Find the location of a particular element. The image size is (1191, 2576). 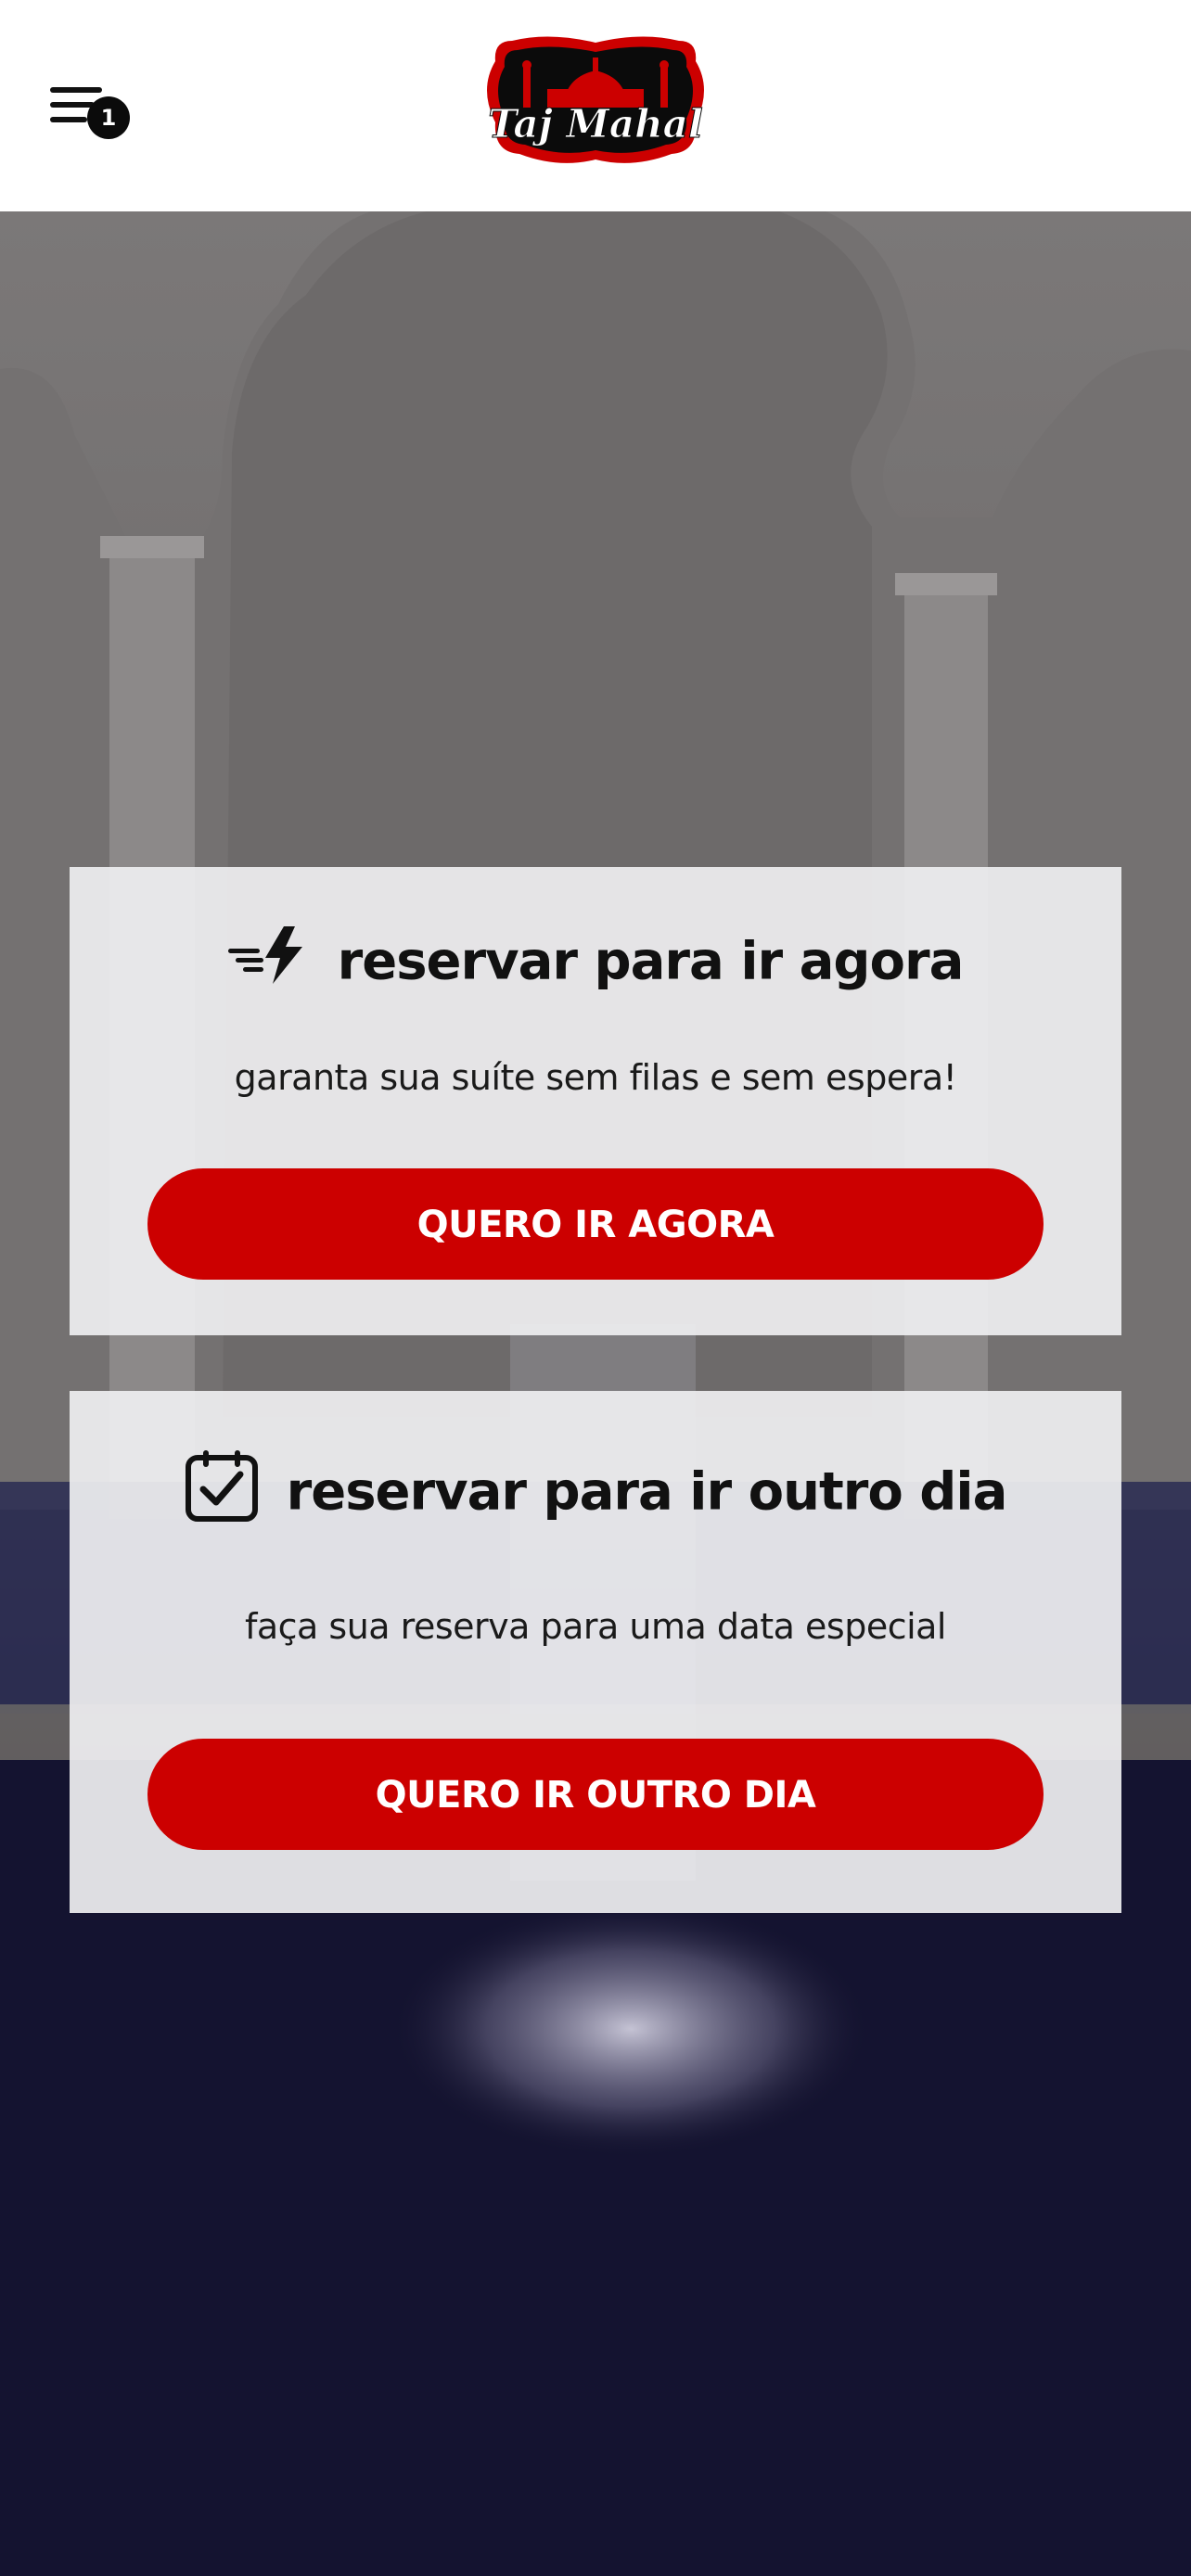

lightning-speed-icon is located at coordinates (268, 962).